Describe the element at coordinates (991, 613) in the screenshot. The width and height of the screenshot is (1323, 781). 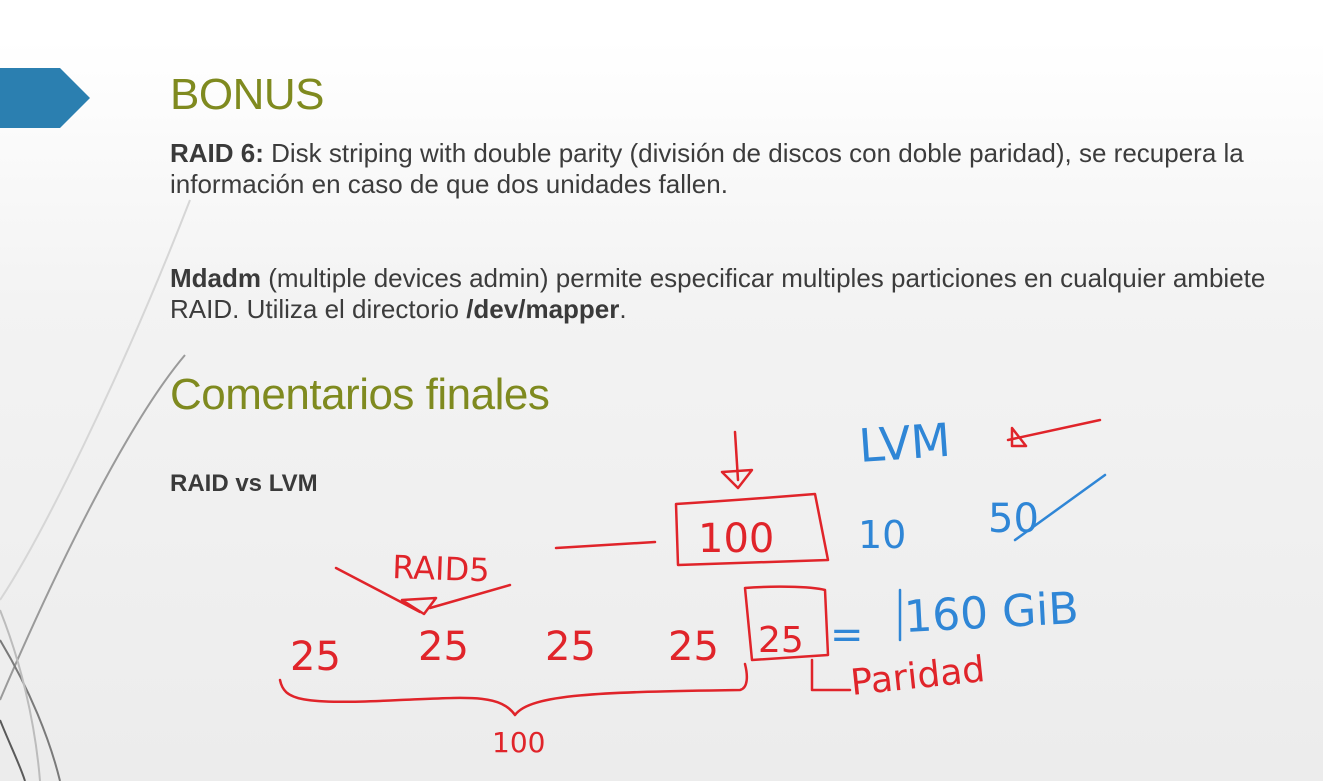
I see `result-160-gib: 160 GiB` at that location.